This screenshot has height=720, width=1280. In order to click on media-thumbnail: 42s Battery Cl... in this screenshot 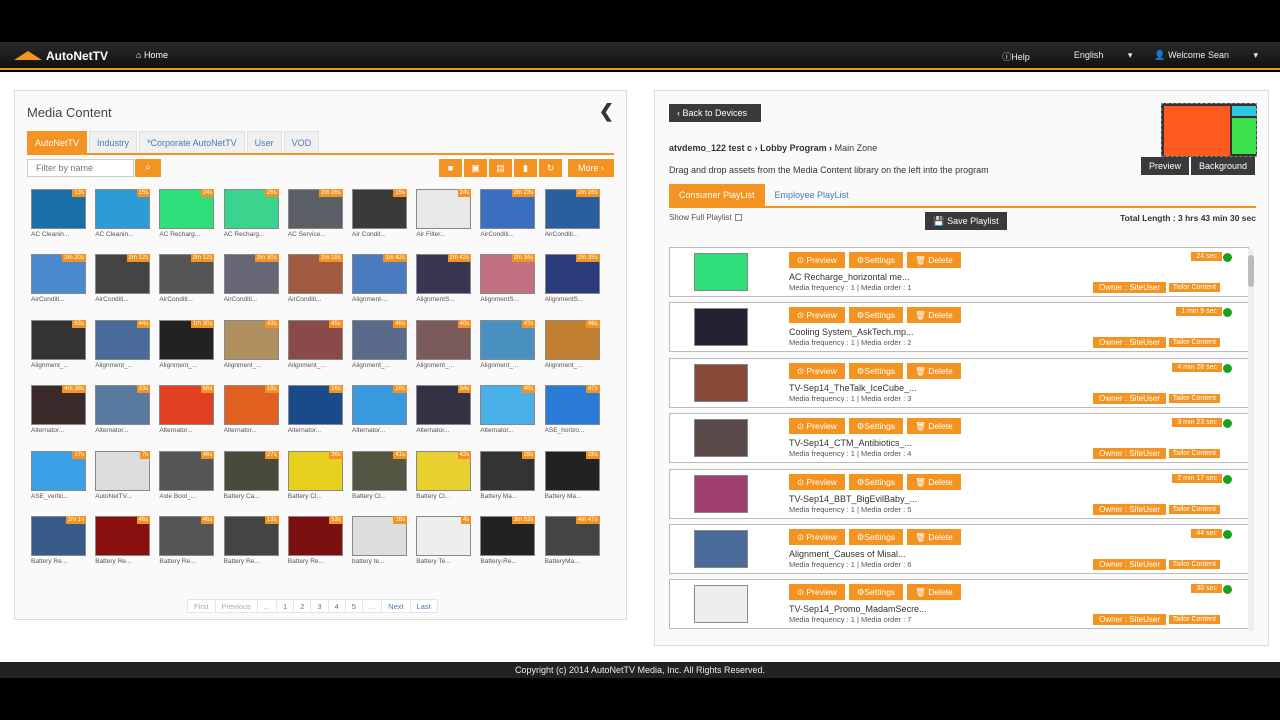, I will do `click(444, 478)`.